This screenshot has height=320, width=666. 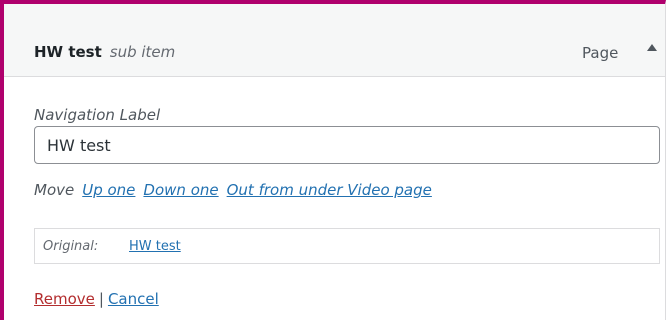 What do you see at coordinates (329, 190) in the screenshot?
I see `move-out-from-under-link: Out from under Video page` at bounding box center [329, 190].